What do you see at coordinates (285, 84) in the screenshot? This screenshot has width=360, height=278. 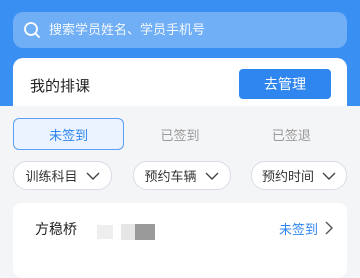 I see `manage-button: 去管理` at bounding box center [285, 84].